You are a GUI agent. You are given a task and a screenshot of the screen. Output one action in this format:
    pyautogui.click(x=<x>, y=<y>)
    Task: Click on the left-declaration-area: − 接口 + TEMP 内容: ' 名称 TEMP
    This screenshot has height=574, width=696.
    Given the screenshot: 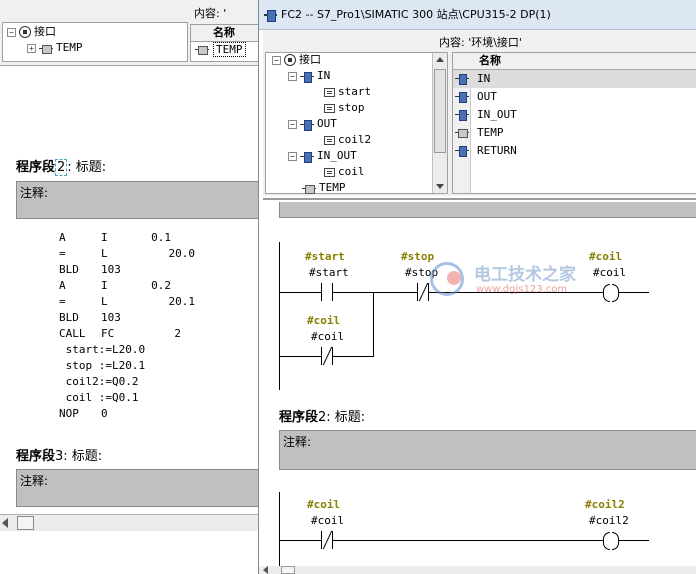 What is the action you would take?
    pyautogui.click(x=130, y=33)
    